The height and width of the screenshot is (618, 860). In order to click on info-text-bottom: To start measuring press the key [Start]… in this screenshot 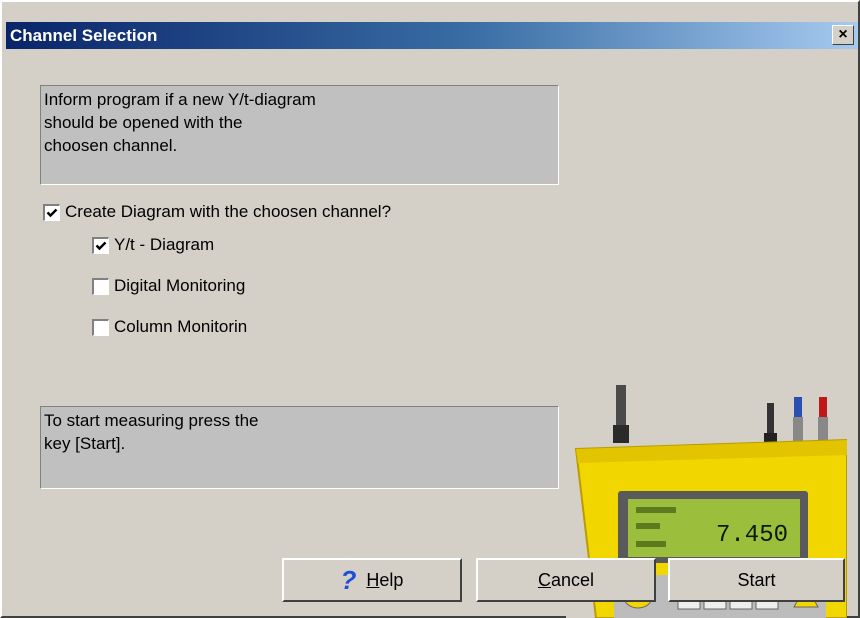, I will do `click(299, 447)`.